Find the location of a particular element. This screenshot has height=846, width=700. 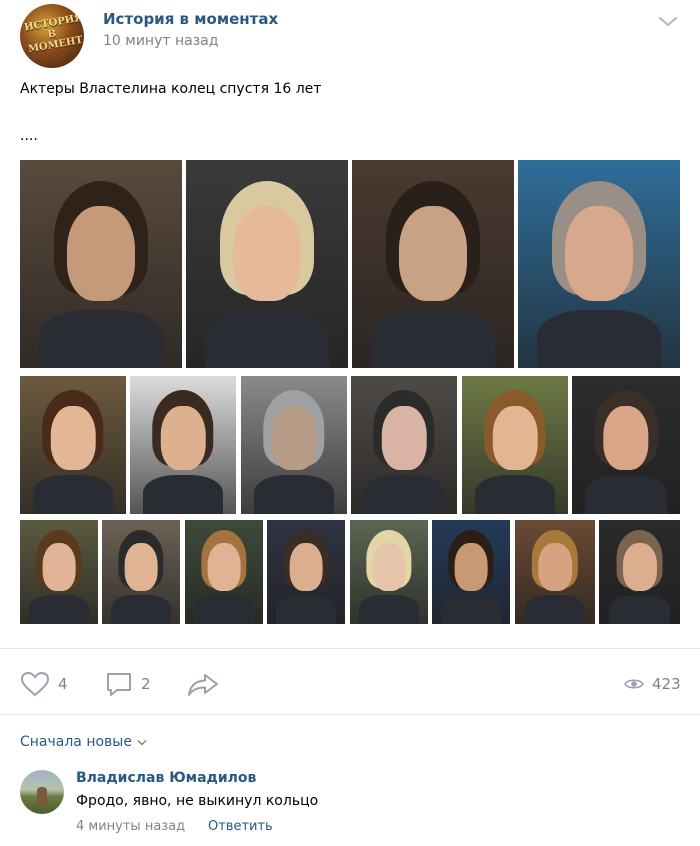

views-count: 423 is located at coordinates (666, 684).